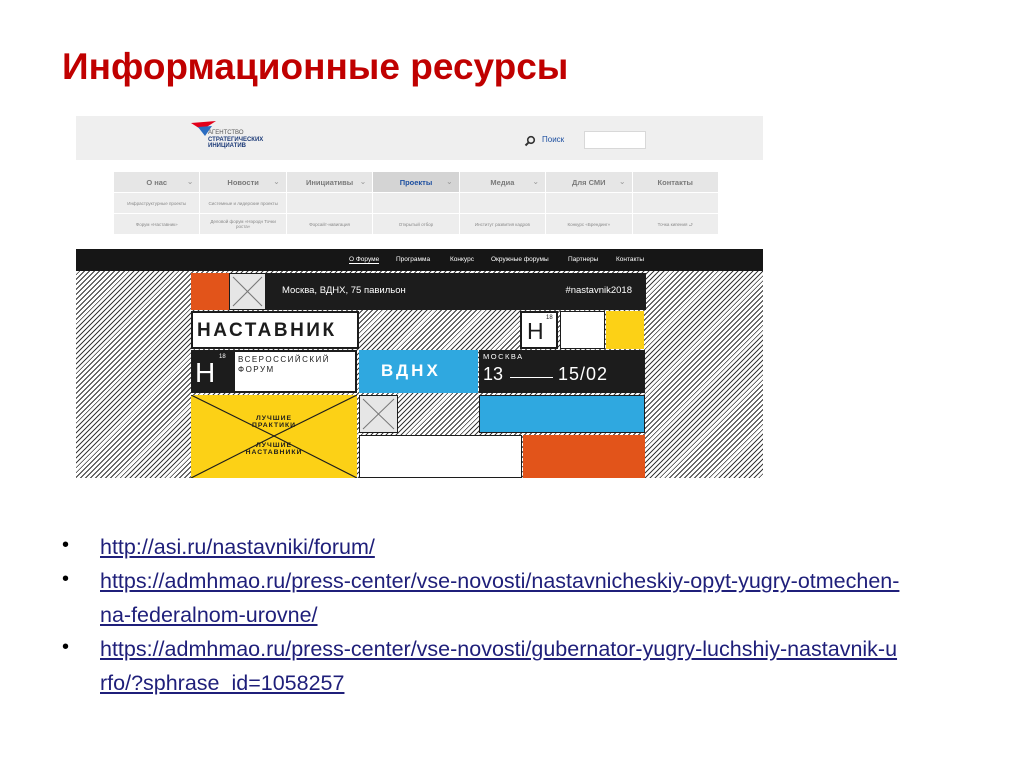 The width and height of the screenshot is (1024, 768). Describe the element at coordinates (583, 259) in the screenshot. I see `forum-nav-partners: Партнеры` at that location.